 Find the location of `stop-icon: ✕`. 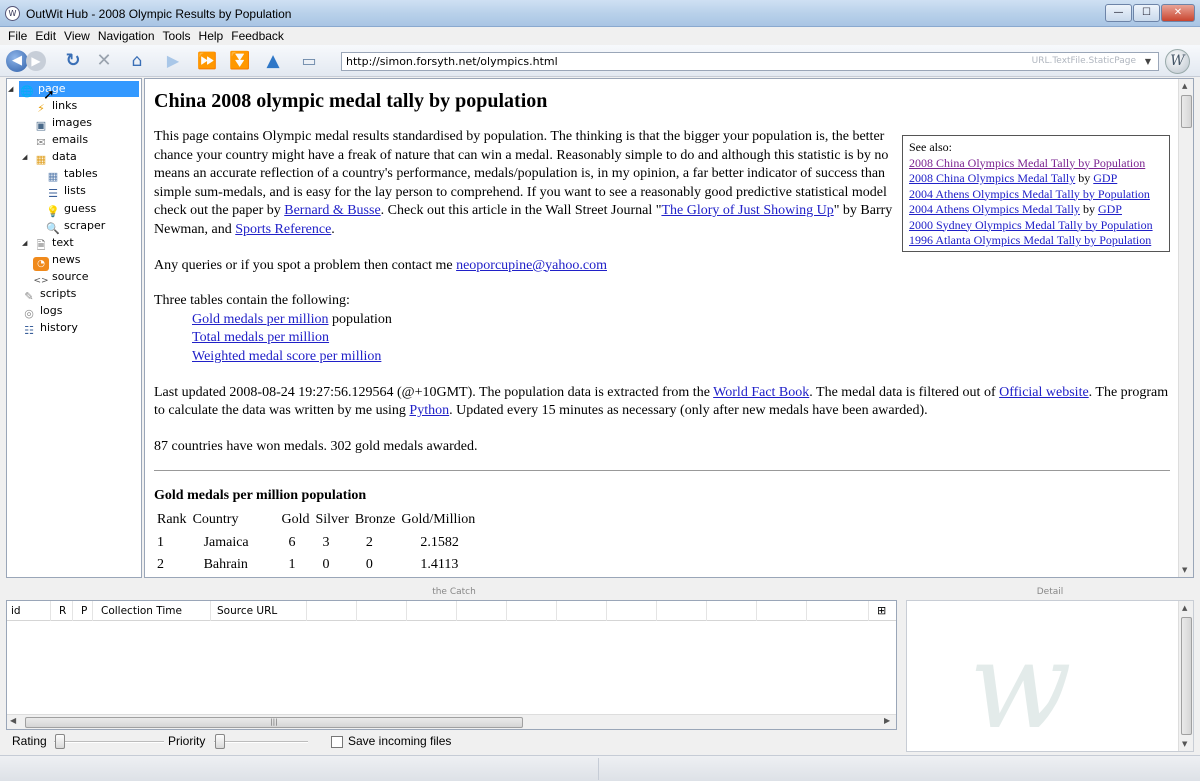

stop-icon: ✕ is located at coordinates (104, 61).